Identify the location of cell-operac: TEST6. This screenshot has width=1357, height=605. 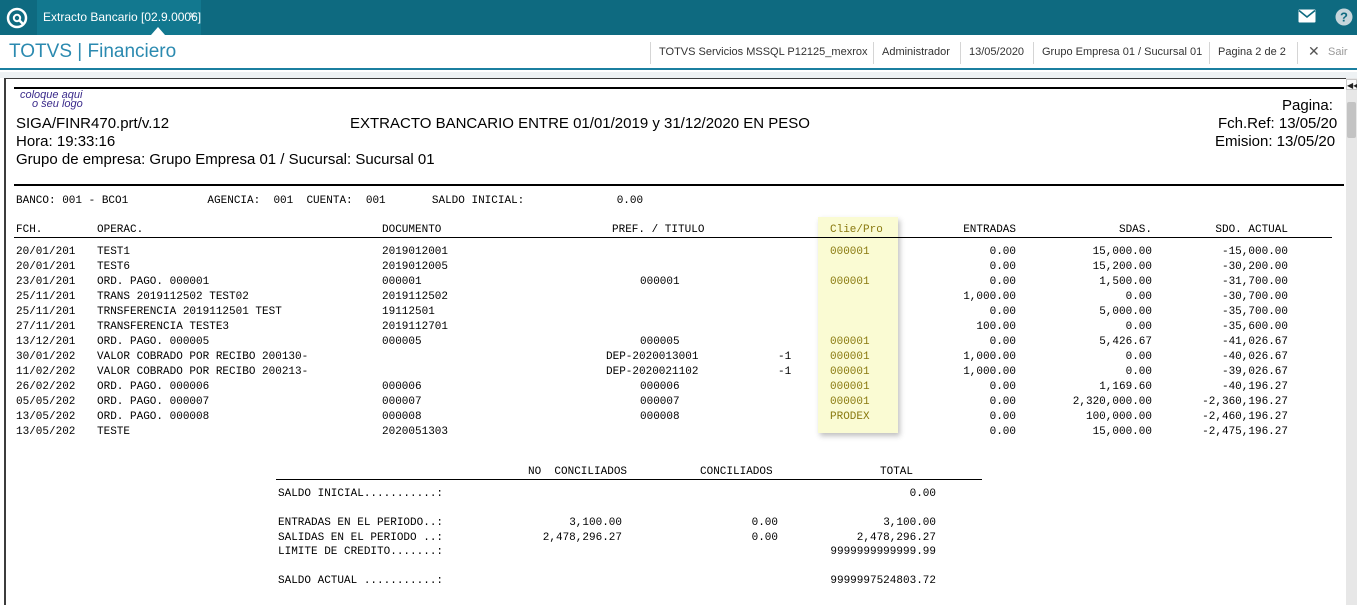
(114, 267).